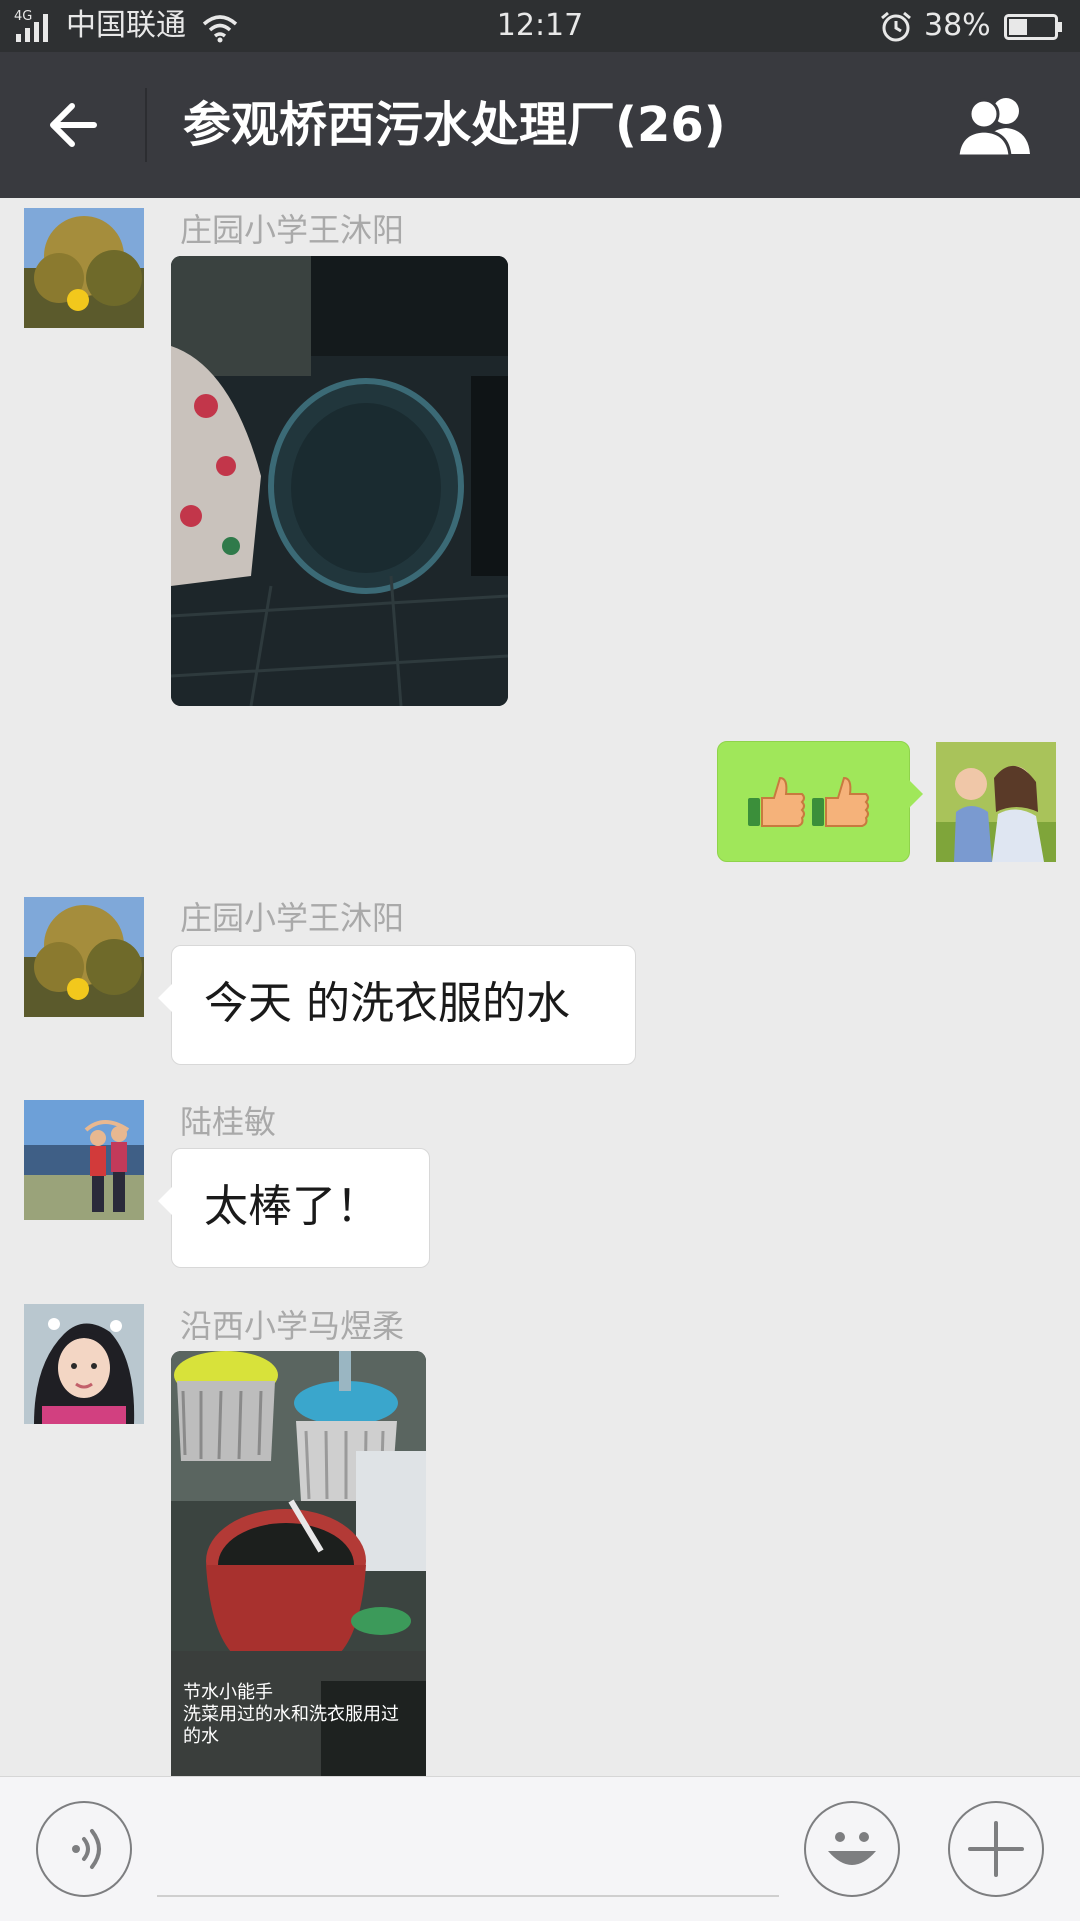 The height and width of the screenshot is (1921, 1080). I want to click on battery-icon, so click(1033, 27).